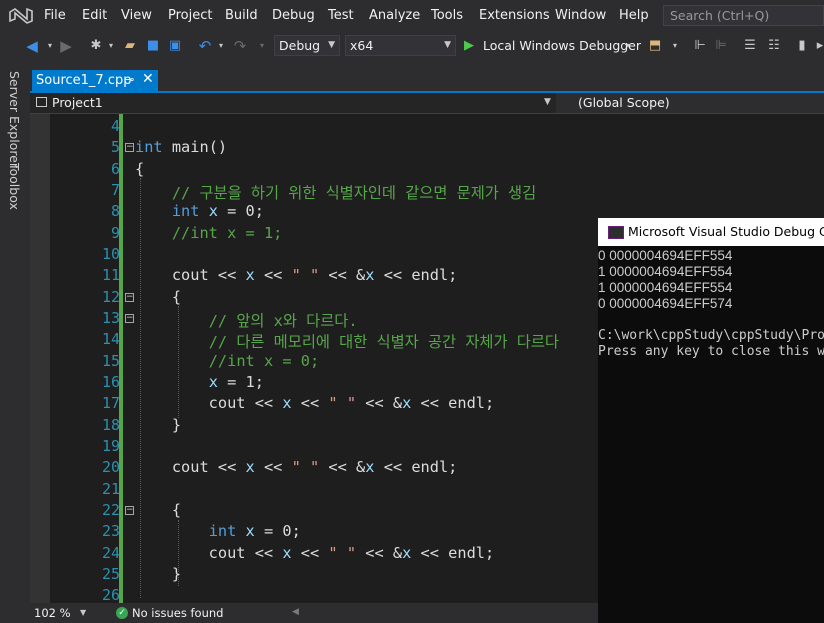  What do you see at coordinates (110, 361) in the screenshot?
I see `line-number: 15` at bounding box center [110, 361].